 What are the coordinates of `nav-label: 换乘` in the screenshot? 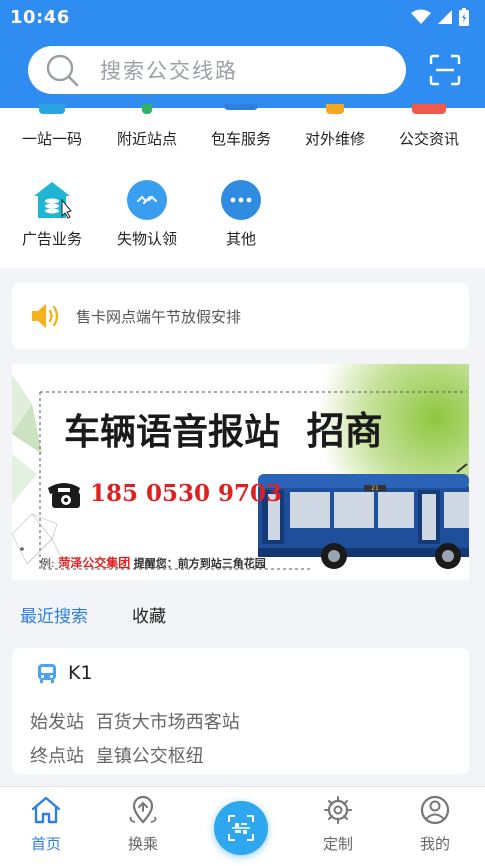 It's located at (142, 844).